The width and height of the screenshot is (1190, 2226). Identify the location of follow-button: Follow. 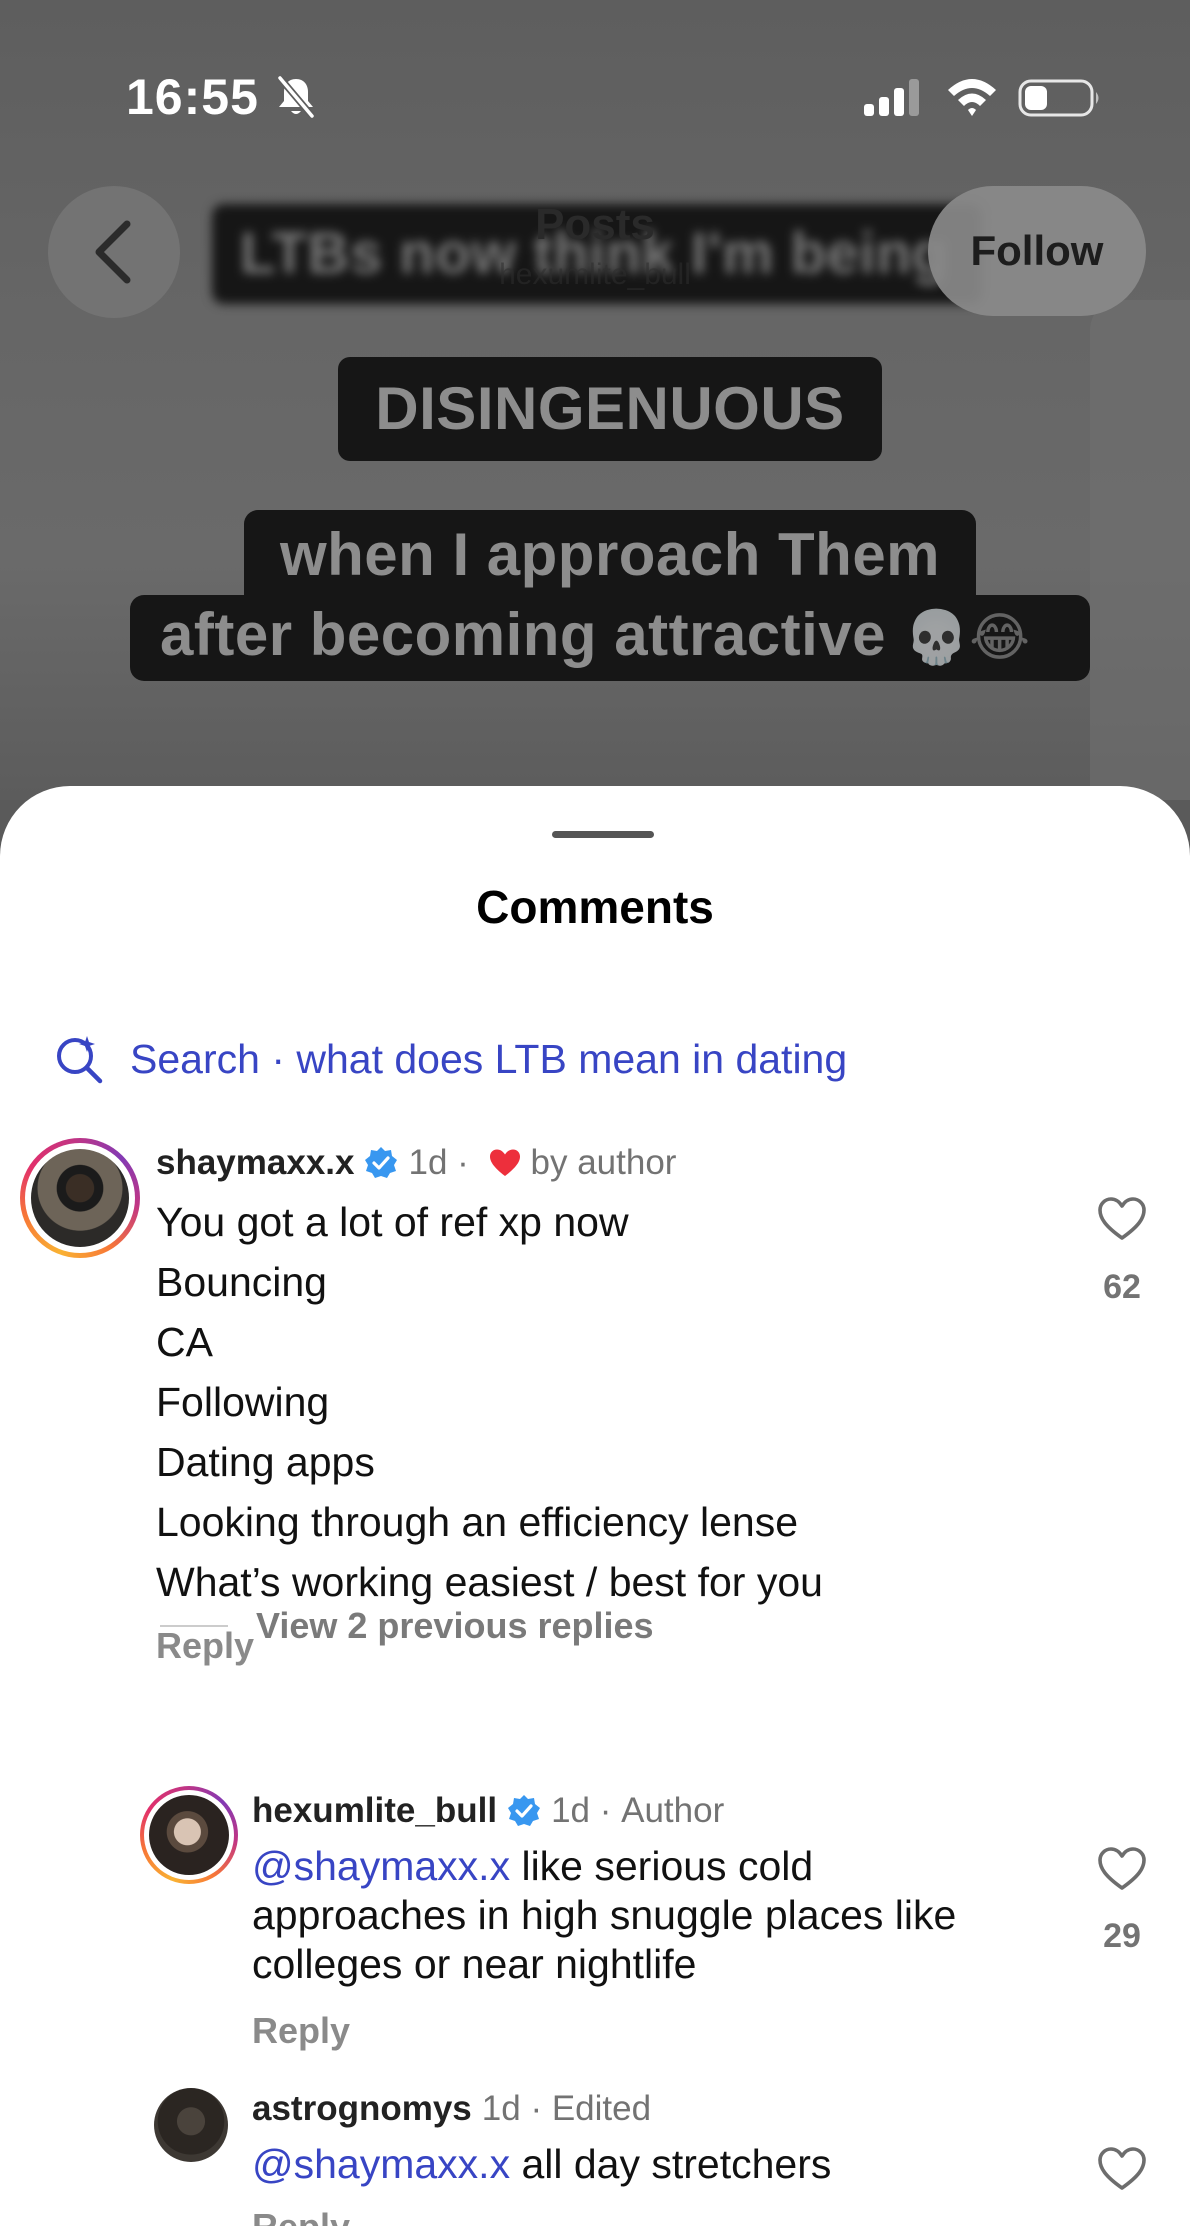
(1037, 251).